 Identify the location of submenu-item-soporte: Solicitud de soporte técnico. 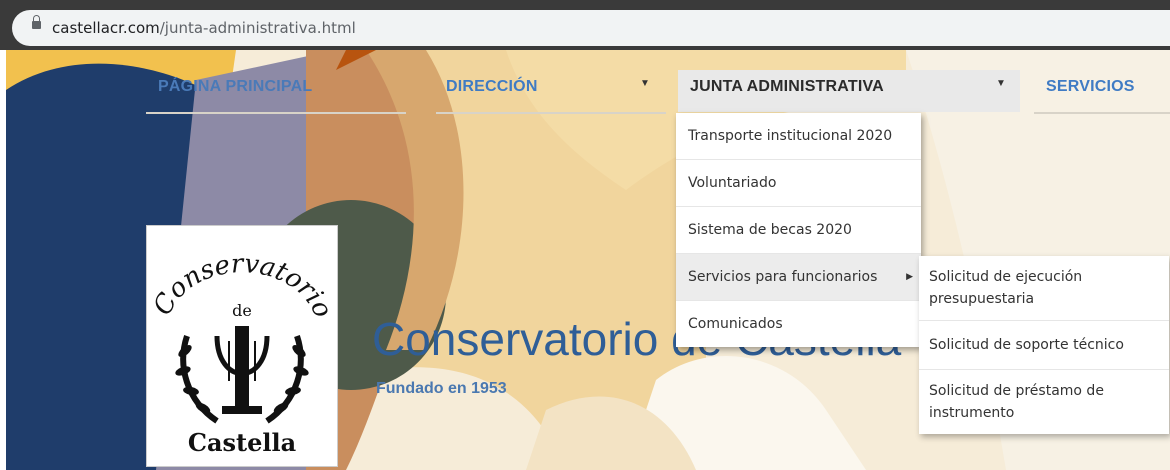
(1044, 345).